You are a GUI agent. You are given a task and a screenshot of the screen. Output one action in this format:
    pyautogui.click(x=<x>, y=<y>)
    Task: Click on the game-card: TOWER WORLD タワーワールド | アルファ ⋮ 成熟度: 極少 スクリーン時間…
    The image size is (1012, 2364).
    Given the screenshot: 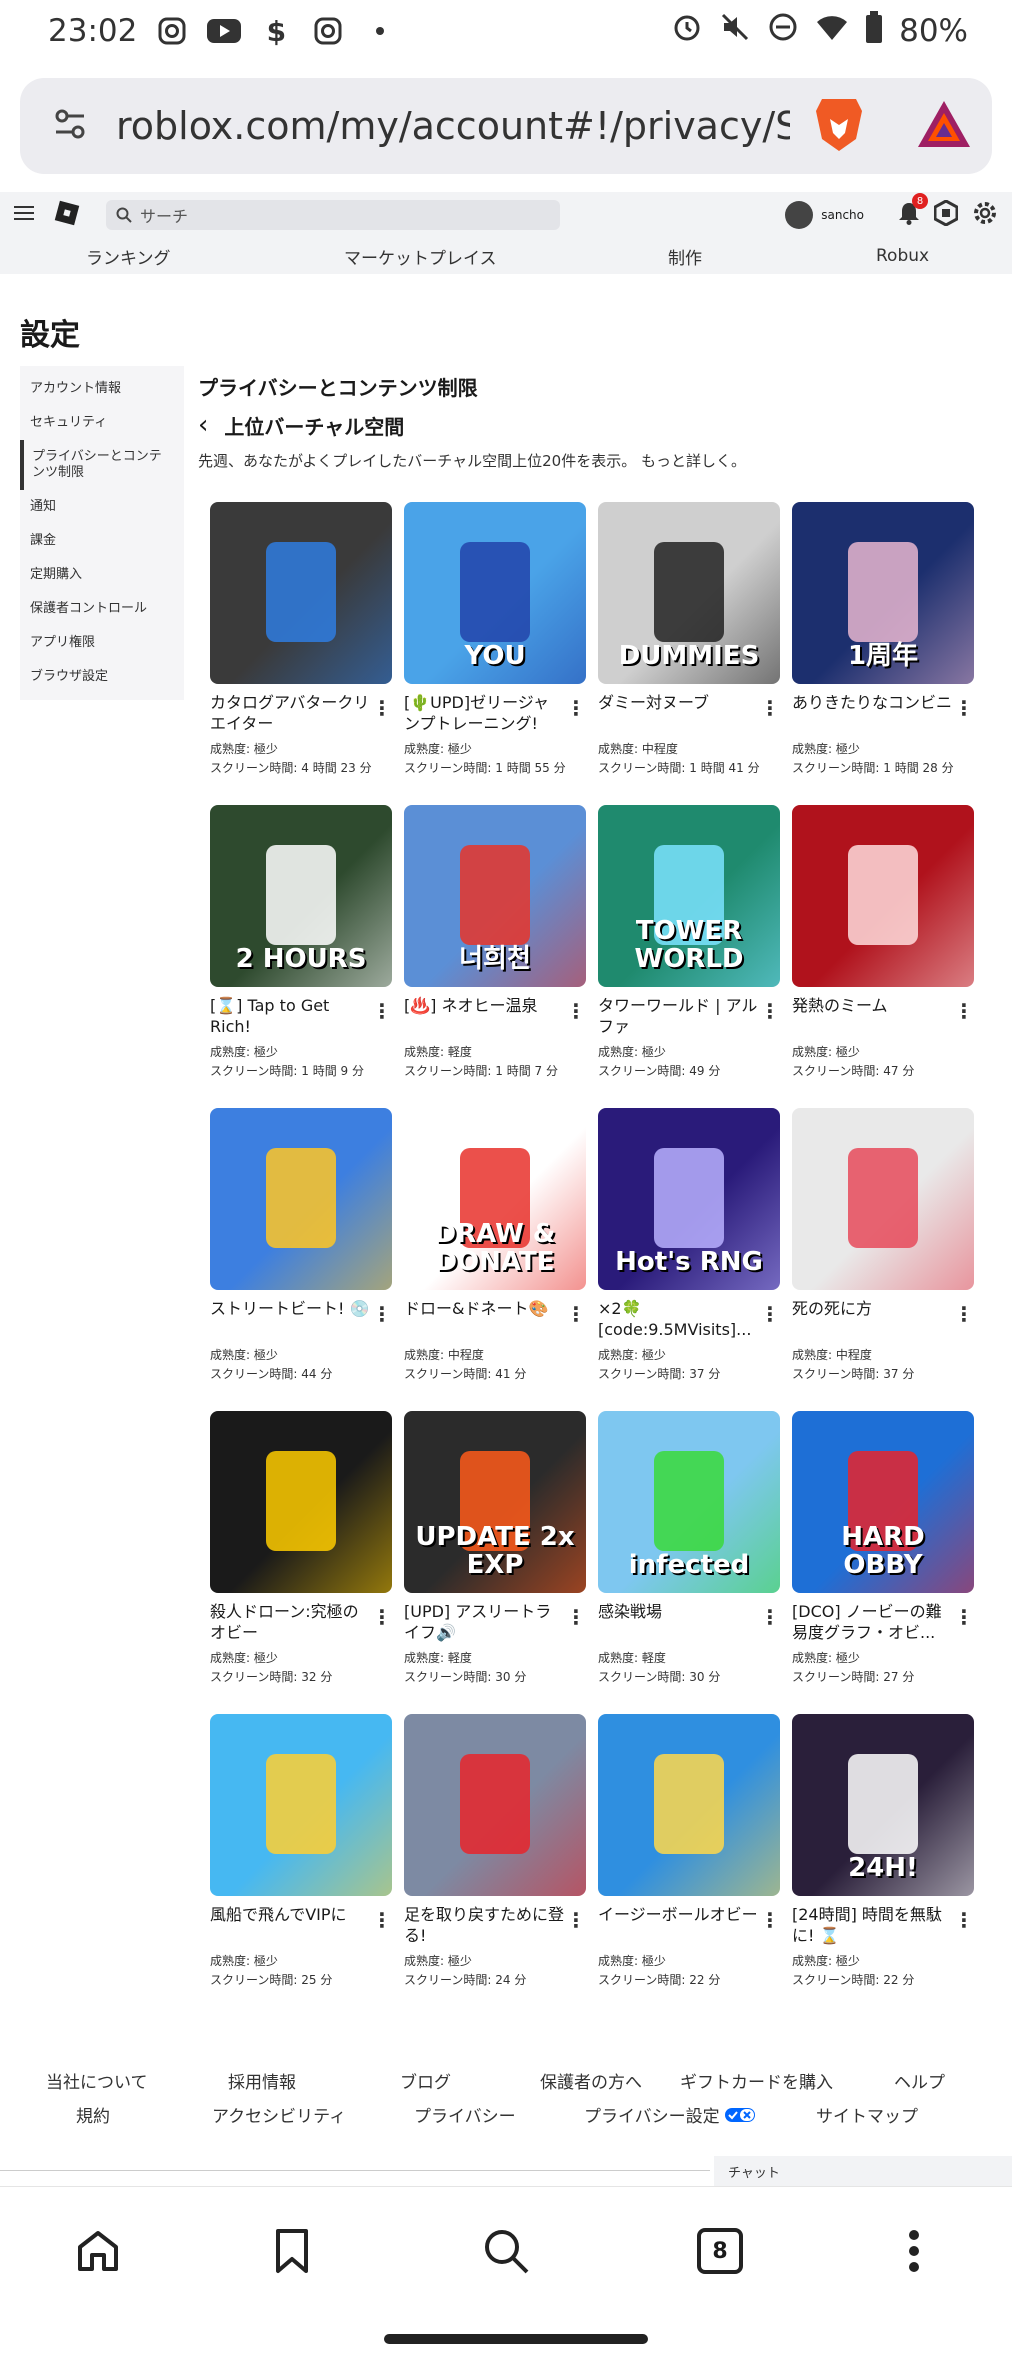 What is the action you would take?
    pyautogui.click(x=689, y=943)
    